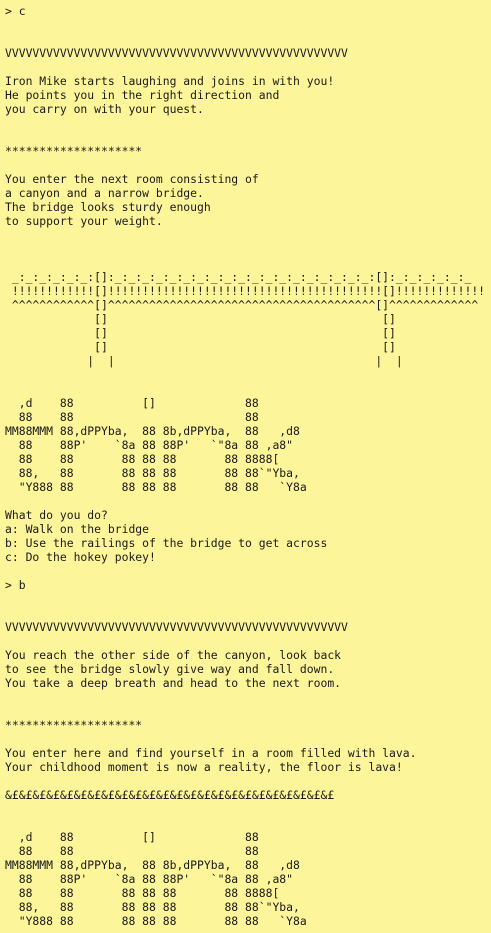 This screenshot has height=933, width=491. Describe the element at coordinates (84, 221) in the screenshot. I see `terminal-line: to support your weight.` at that location.